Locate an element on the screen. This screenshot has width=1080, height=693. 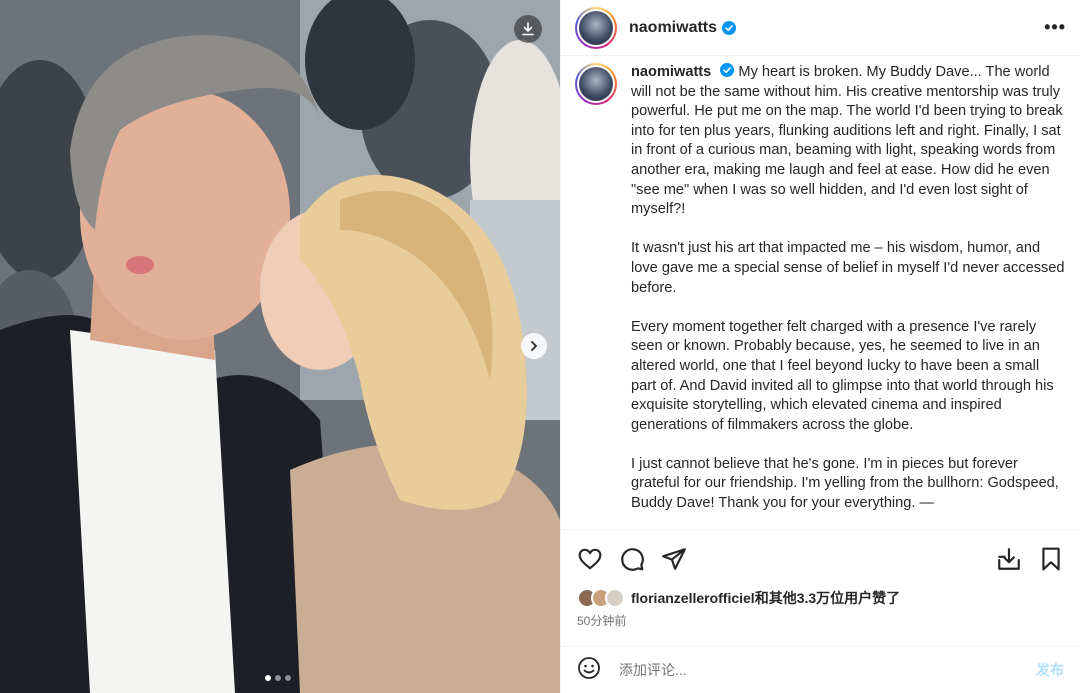
comment-button is located at coordinates (632, 559).